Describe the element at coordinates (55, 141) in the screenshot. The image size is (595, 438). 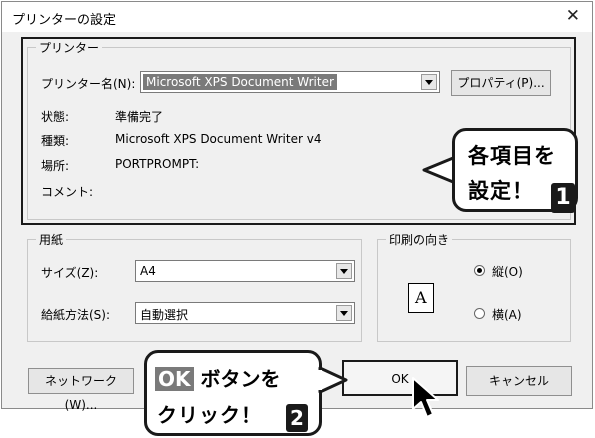
I see `type-label: 種類:` at that location.